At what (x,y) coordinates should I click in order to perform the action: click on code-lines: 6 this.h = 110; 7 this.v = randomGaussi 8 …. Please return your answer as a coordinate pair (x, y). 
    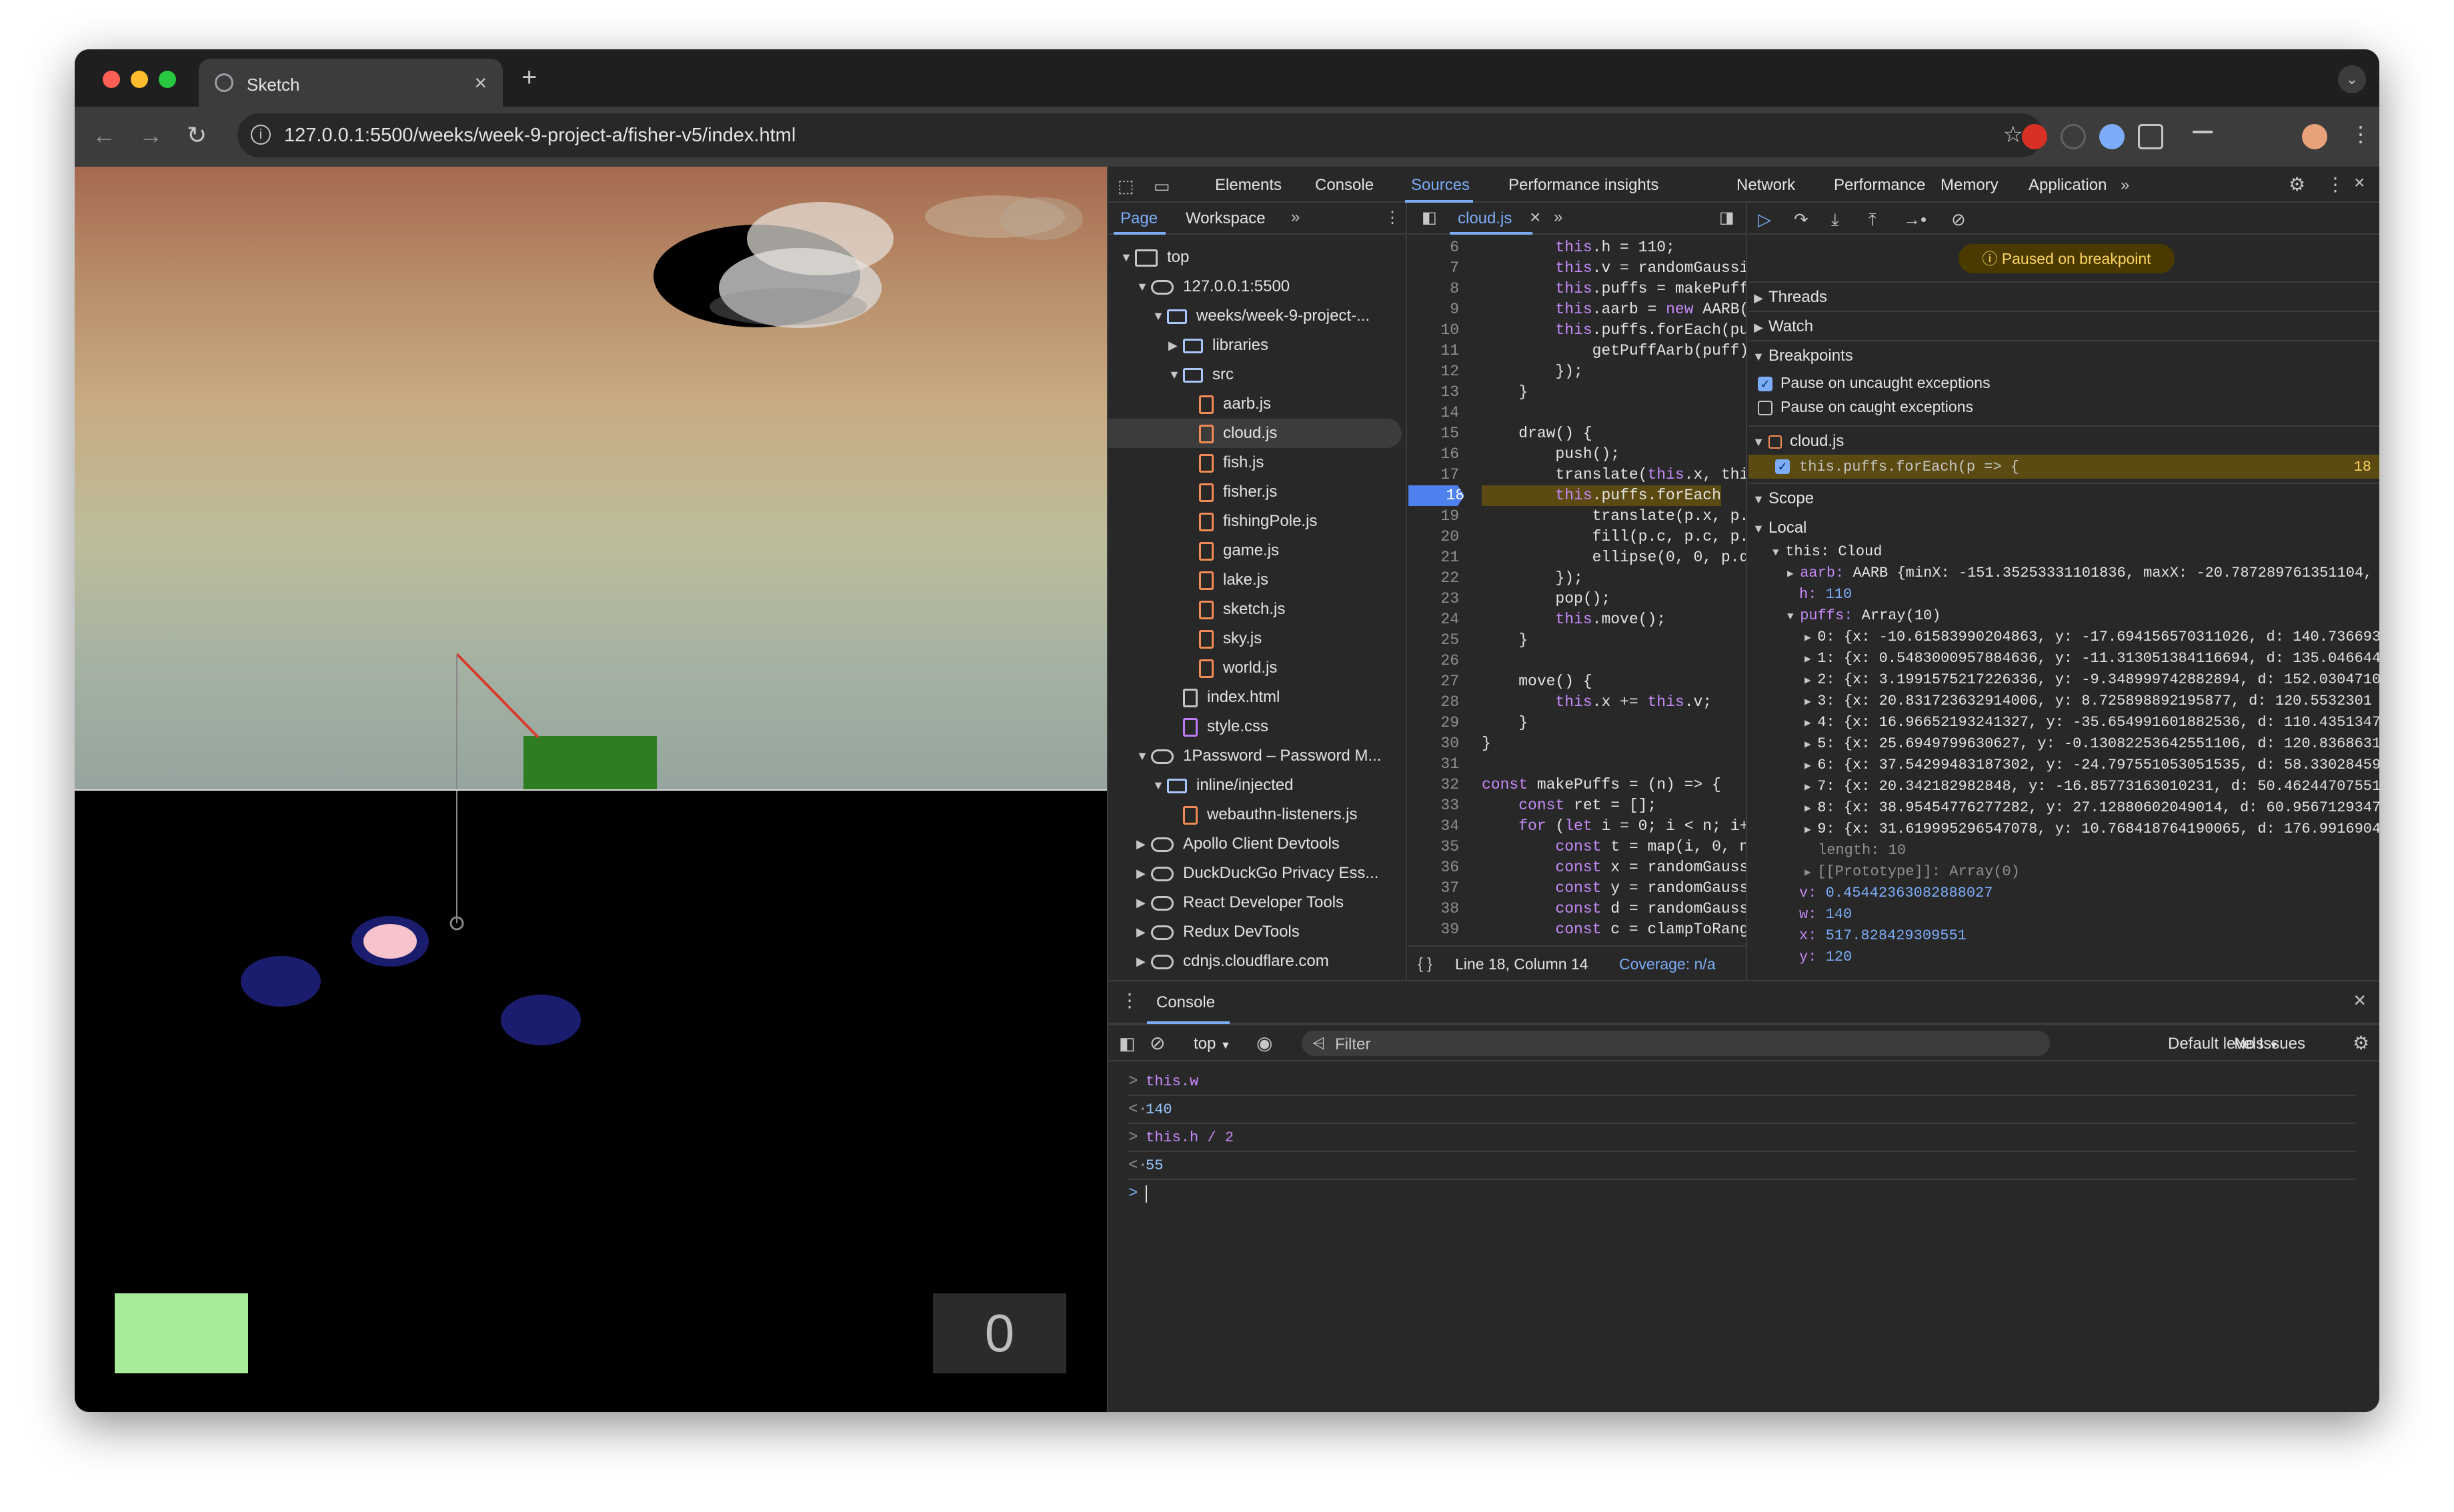
    Looking at the image, I should click on (1577, 591).